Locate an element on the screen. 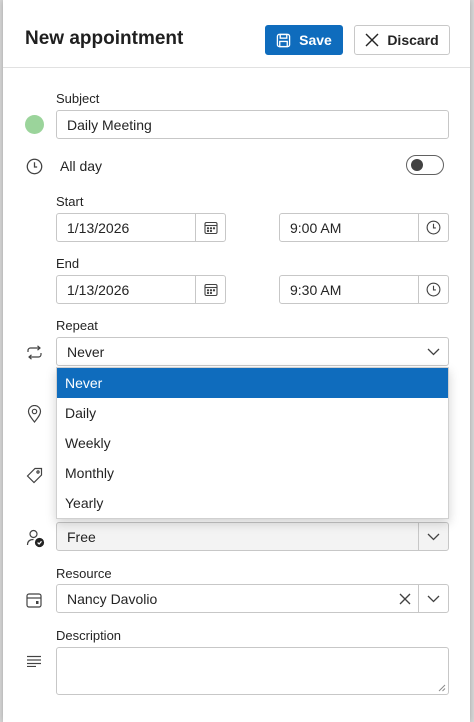  repeat-option-daily: Daily is located at coordinates (252, 413).